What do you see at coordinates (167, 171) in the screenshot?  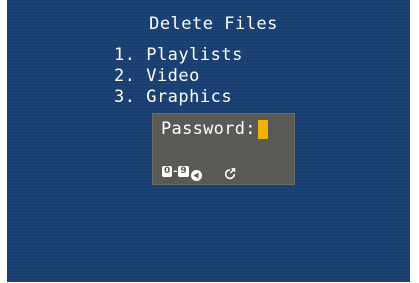 I see `digit-key-from: 0` at bounding box center [167, 171].